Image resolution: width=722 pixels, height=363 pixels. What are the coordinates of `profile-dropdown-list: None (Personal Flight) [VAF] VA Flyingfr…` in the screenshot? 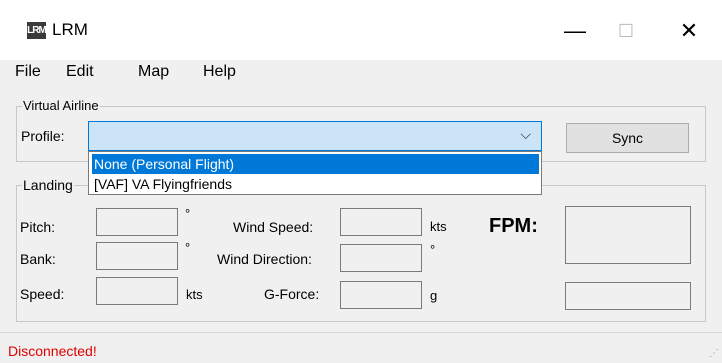 It's located at (315, 173).